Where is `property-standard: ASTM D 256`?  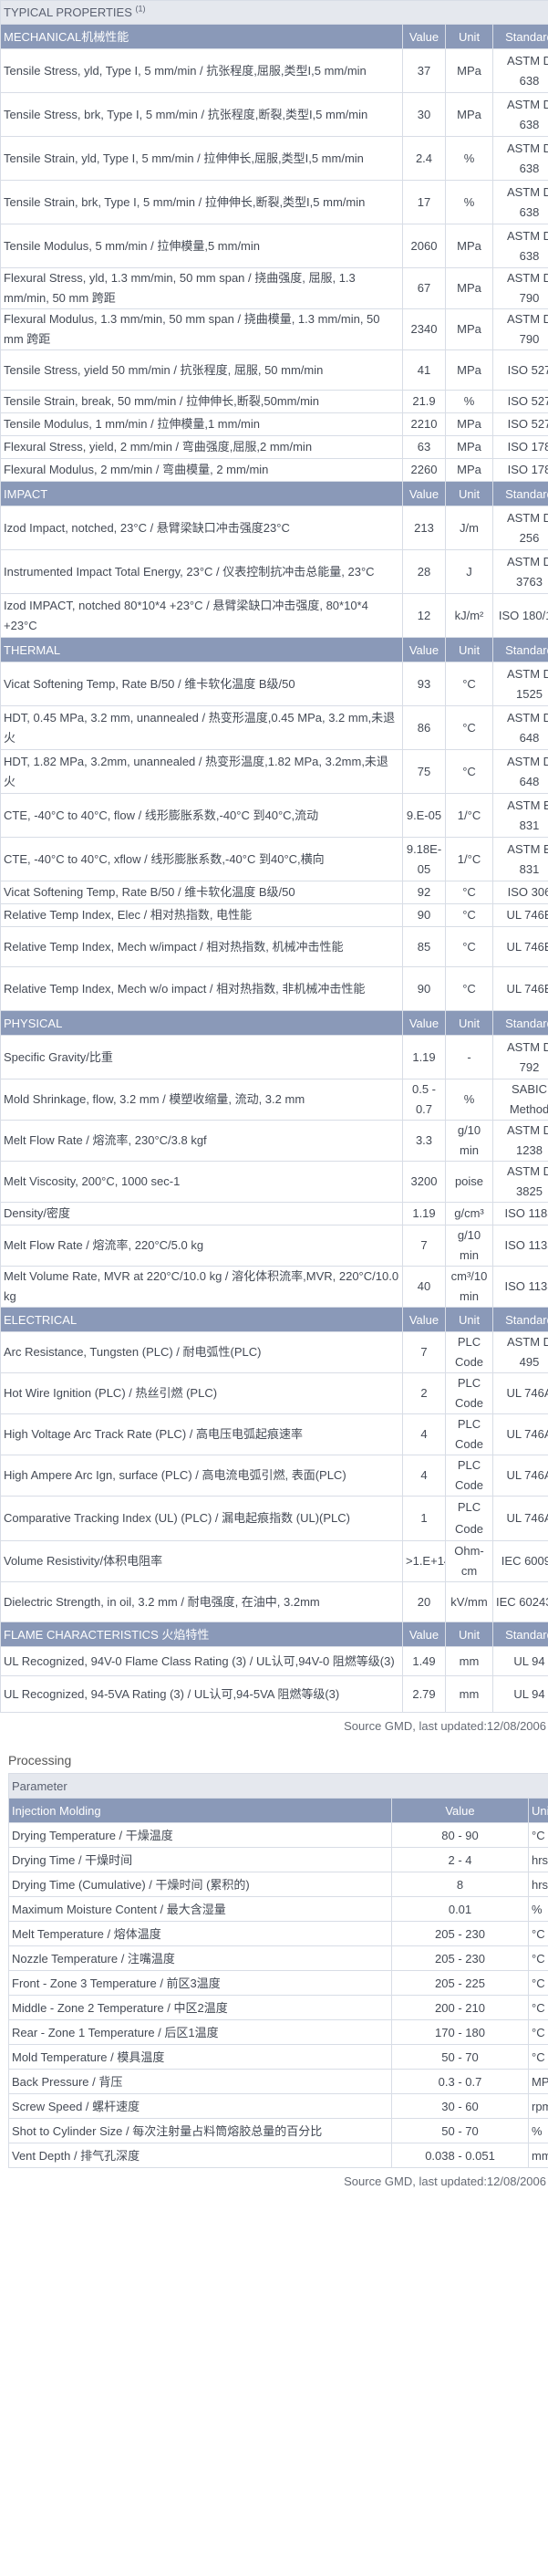 property-standard: ASTM D 256 is located at coordinates (520, 528).